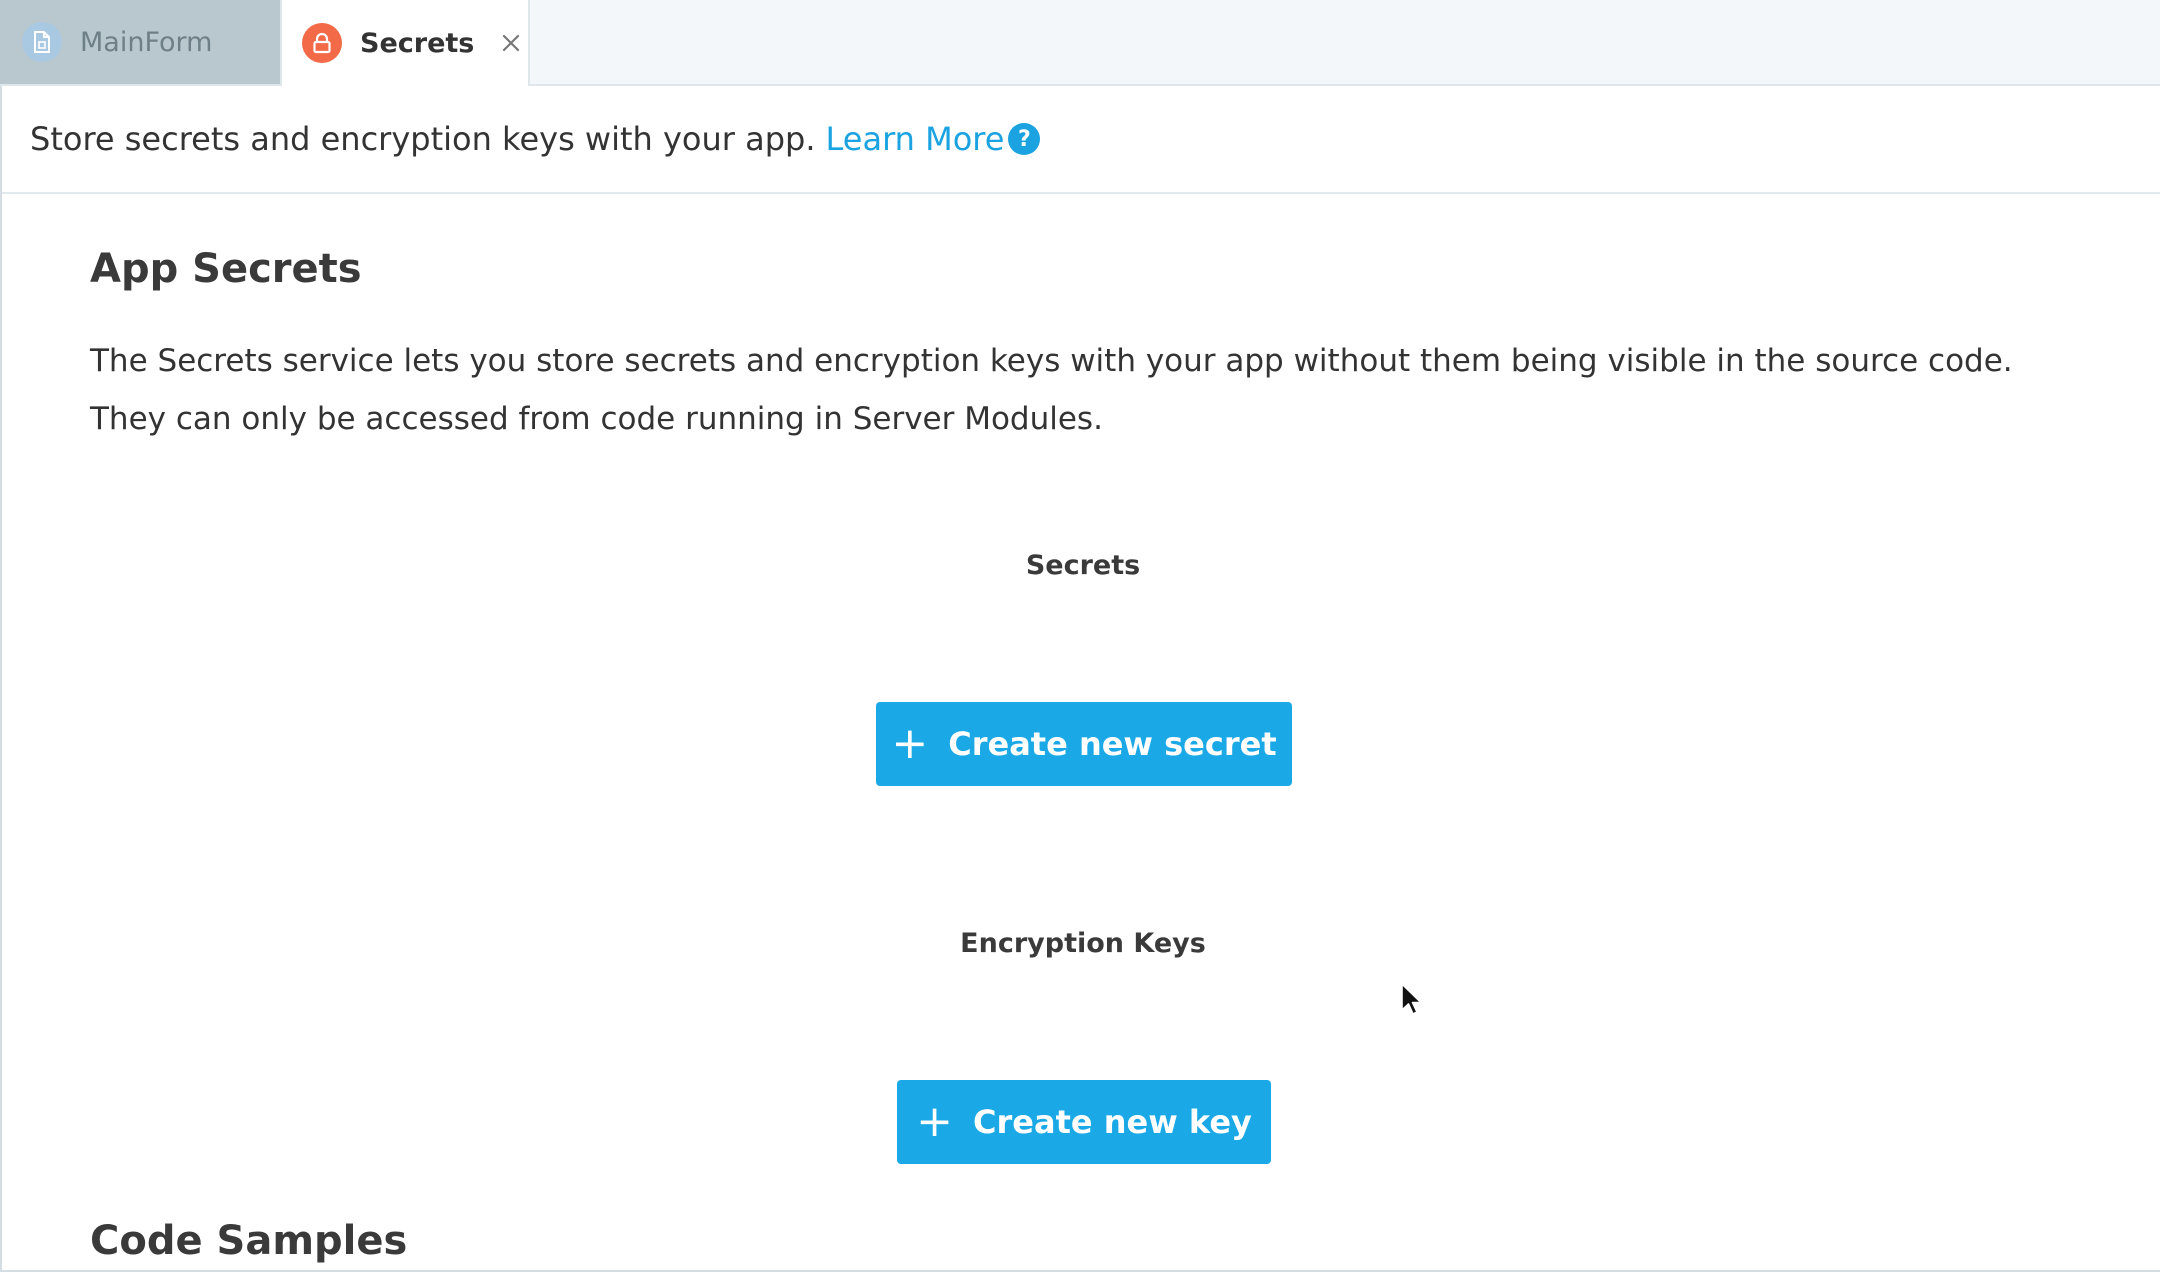 This screenshot has height=1272, width=2160. What do you see at coordinates (146, 42) in the screenshot?
I see `tab-label: MainForm` at bounding box center [146, 42].